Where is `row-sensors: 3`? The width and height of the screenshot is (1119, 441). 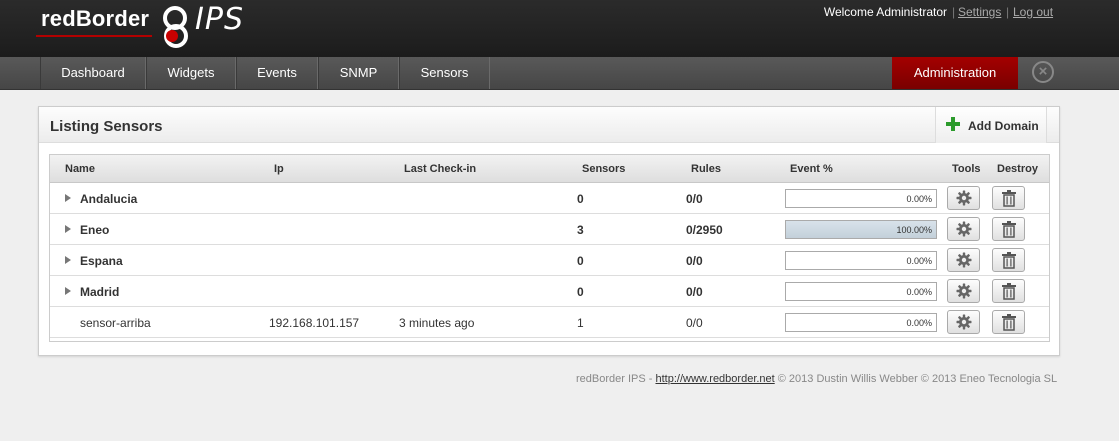 row-sensors: 3 is located at coordinates (580, 230).